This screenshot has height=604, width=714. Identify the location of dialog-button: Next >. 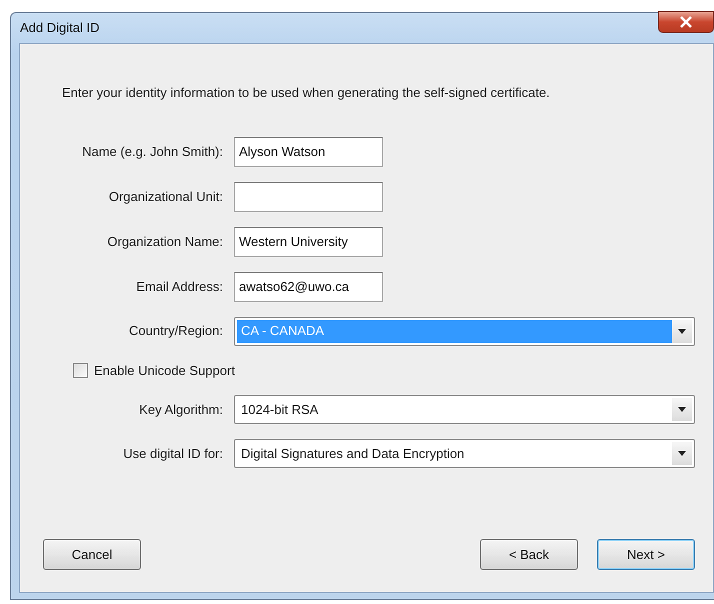
(646, 554).